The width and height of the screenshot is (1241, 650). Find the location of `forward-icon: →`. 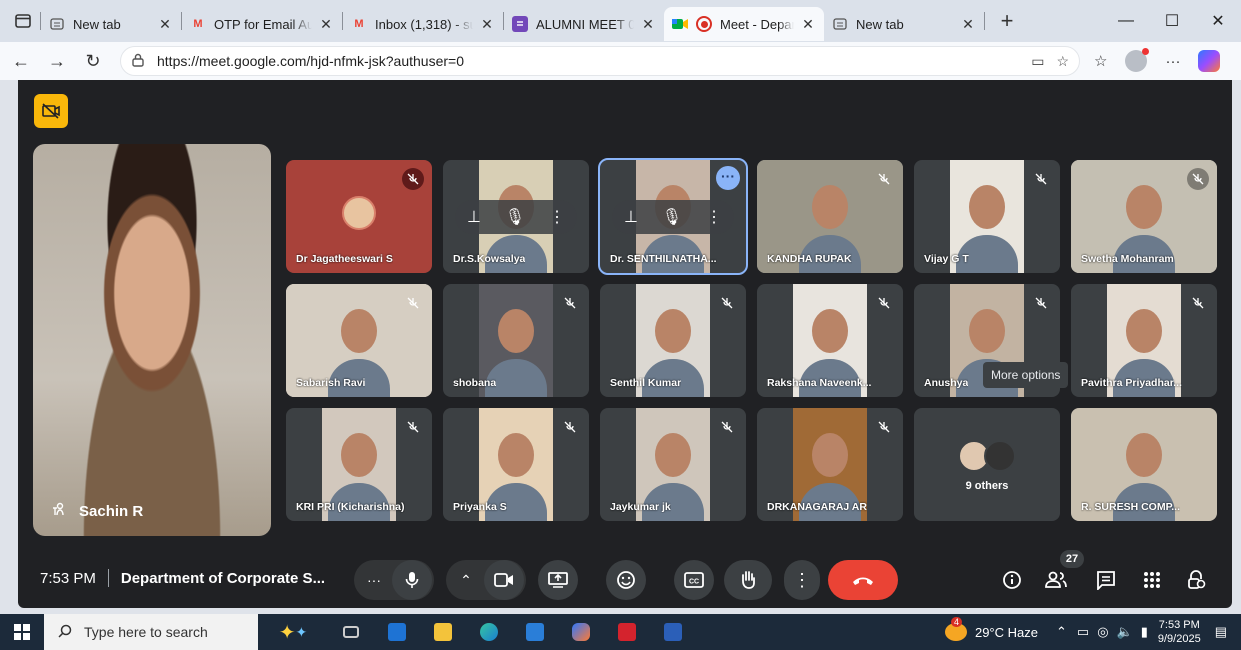

forward-icon: → is located at coordinates (57, 61).